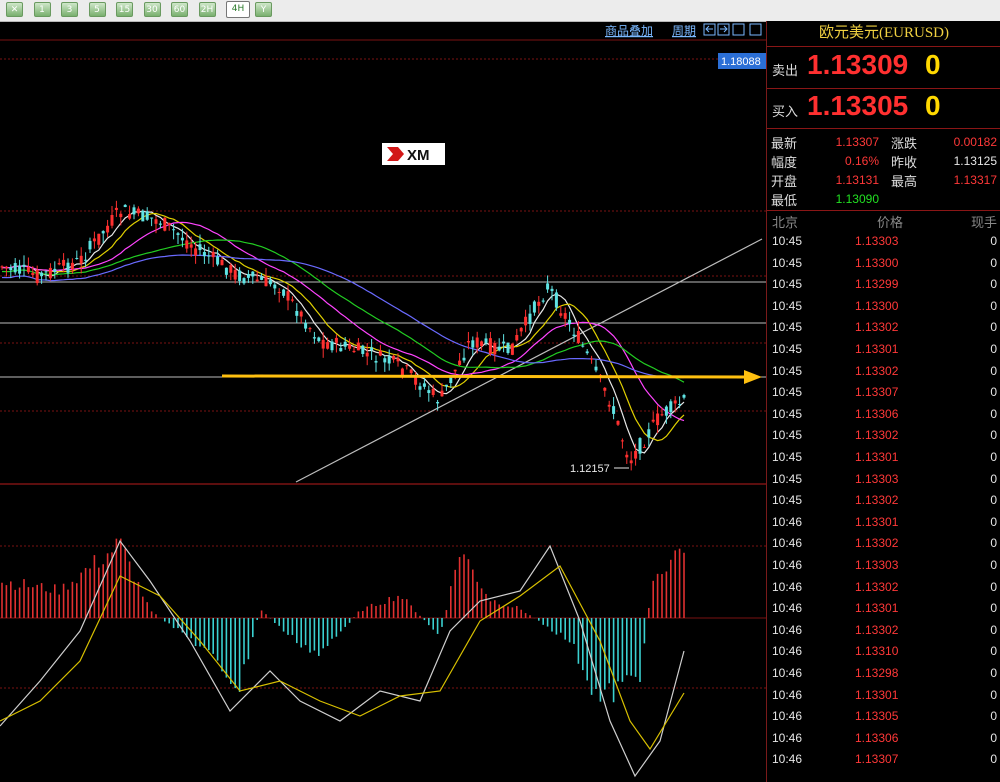  What do you see at coordinates (152, 9) in the screenshot?
I see `period-30-button: 30` at bounding box center [152, 9].